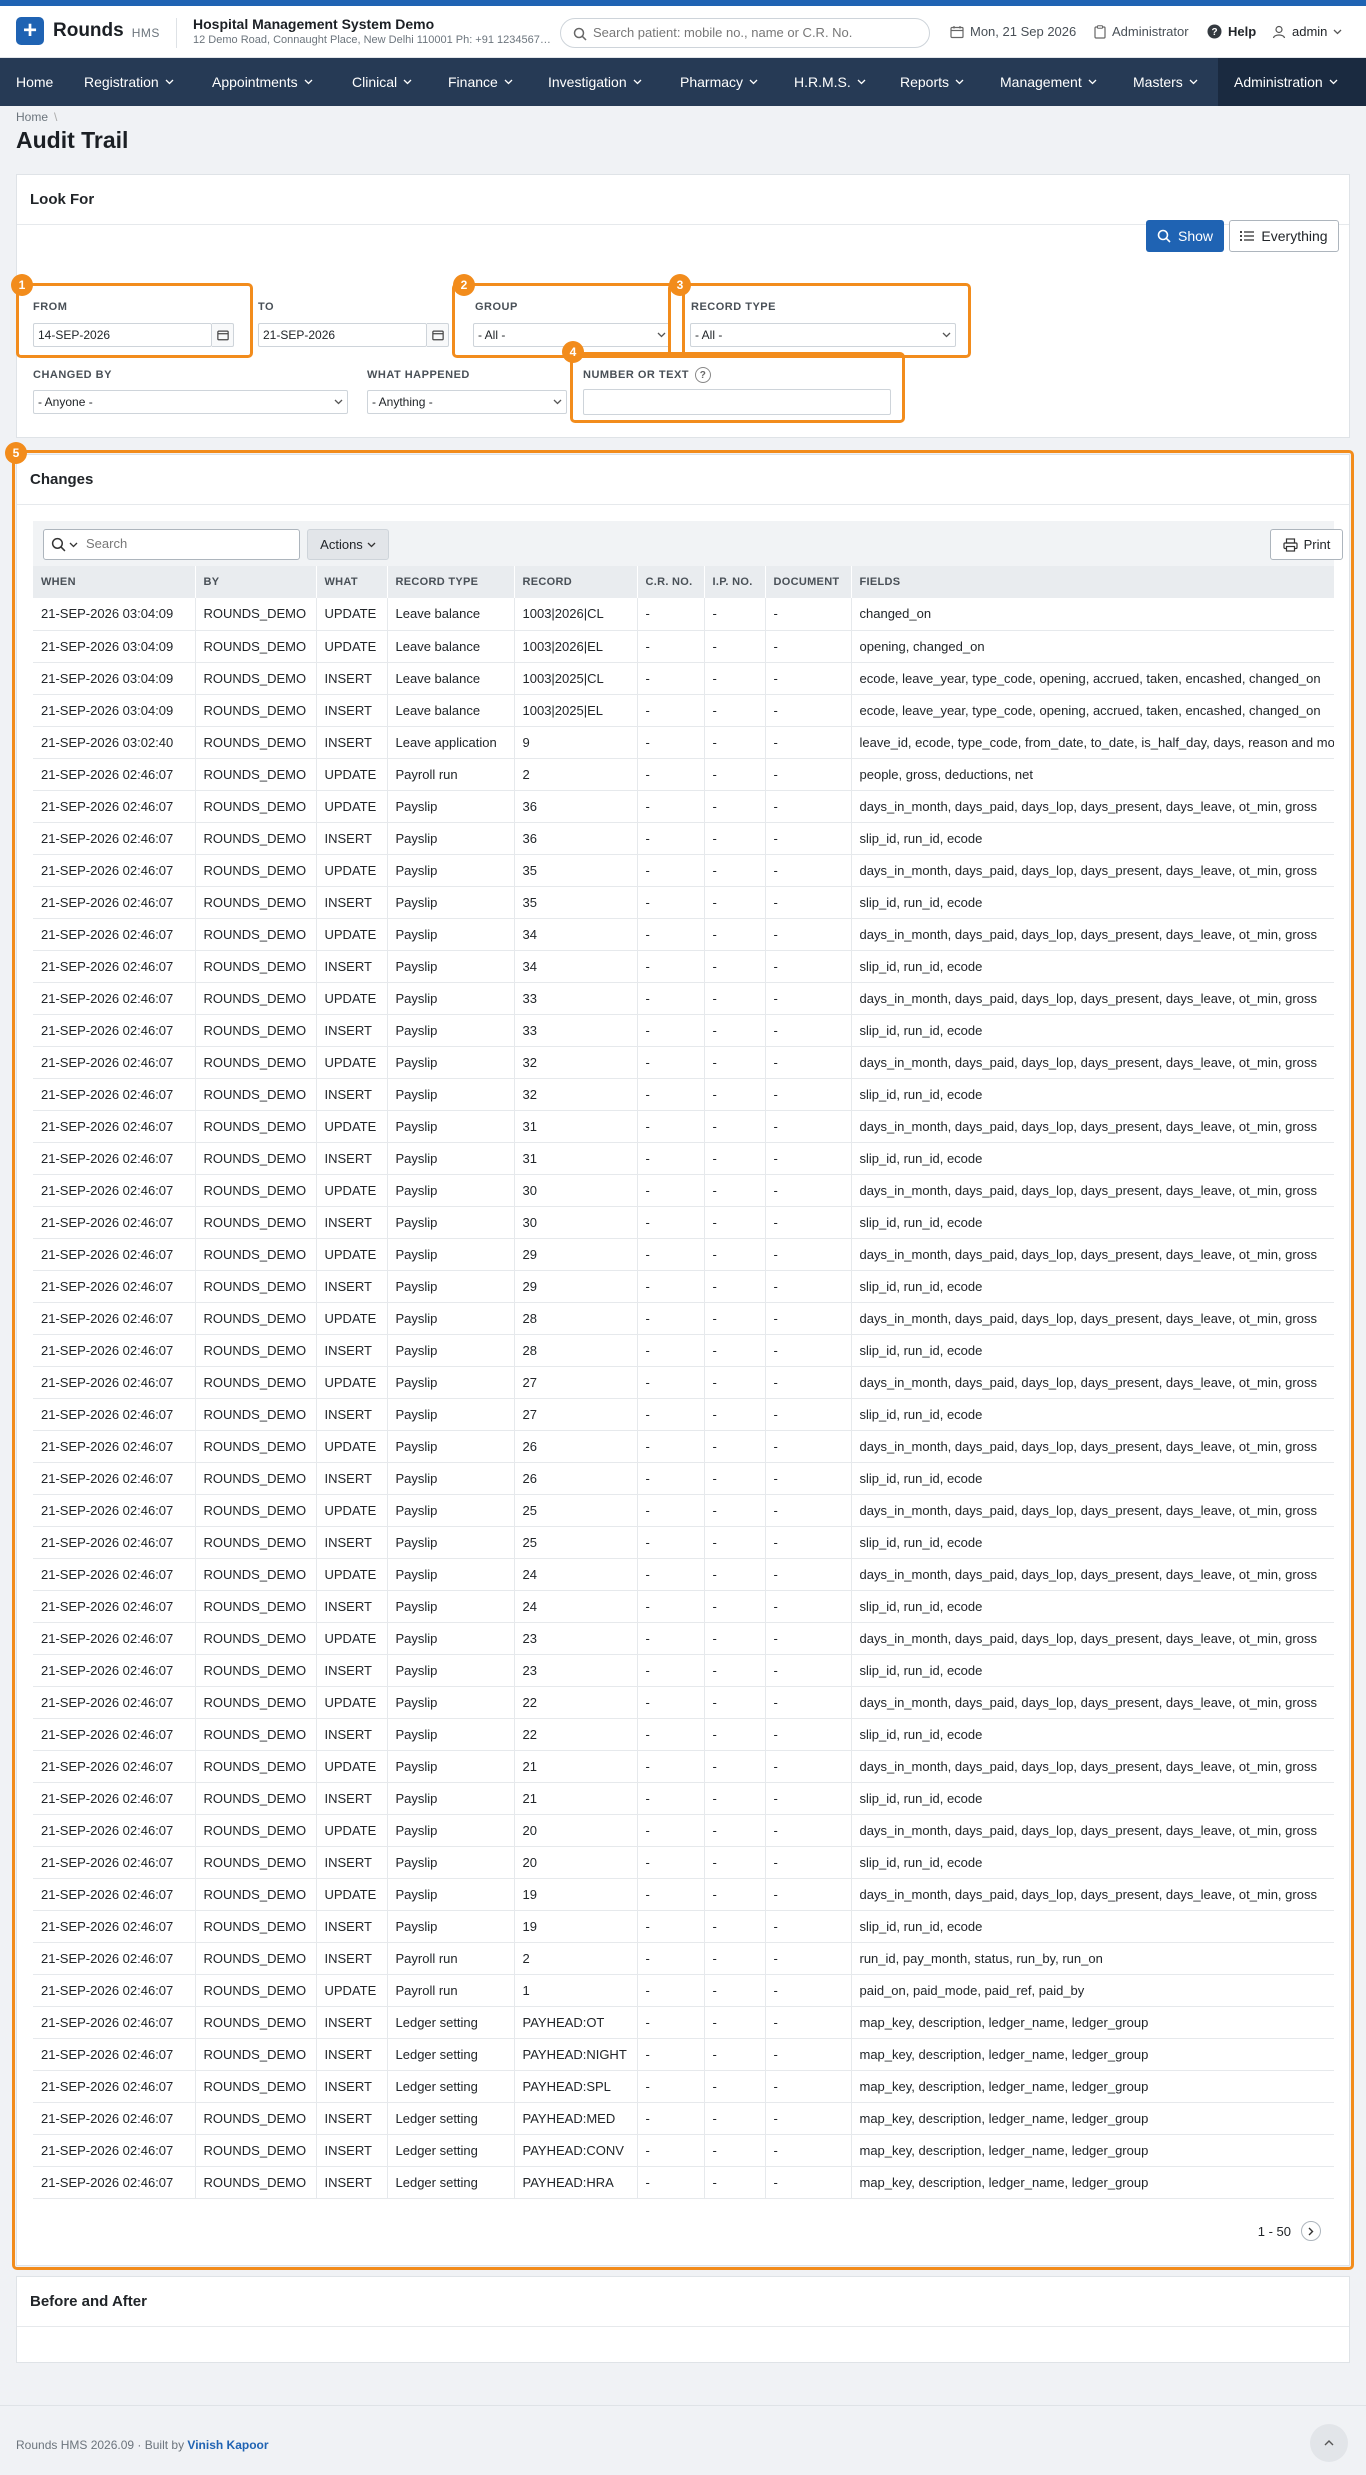  What do you see at coordinates (573, 352) in the screenshot?
I see `step-badge-4: 4` at bounding box center [573, 352].